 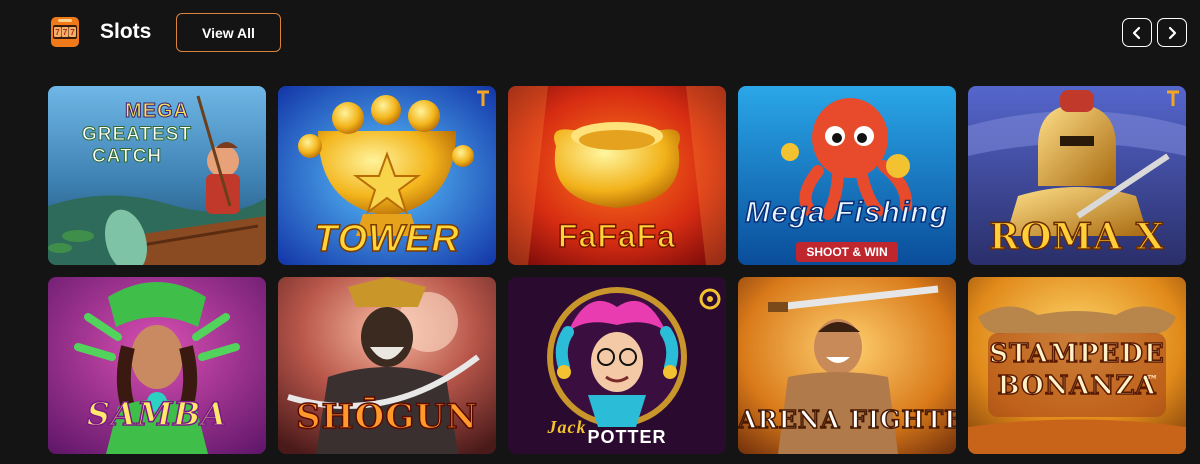 I want to click on game-logo-line1: STAMPEDE, so click(x=1077, y=354).